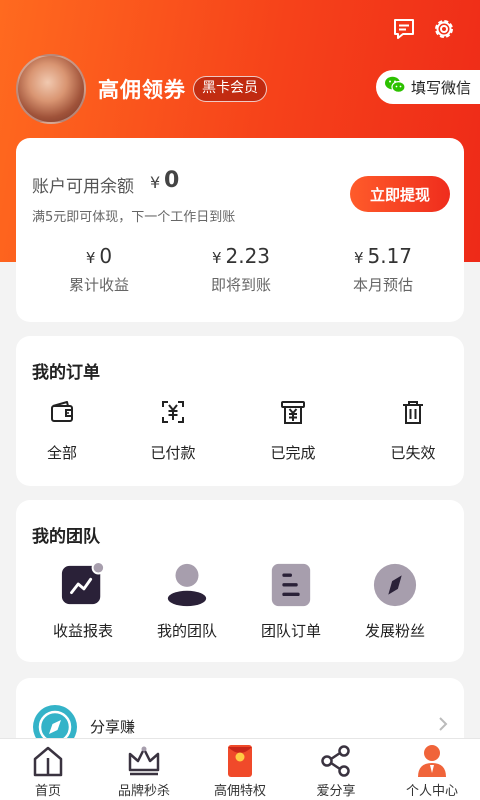  What do you see at coordinates (83, 187) in the screenshot?
I see `balance-label: 账户可用余额` at bounding box center [83, 187].